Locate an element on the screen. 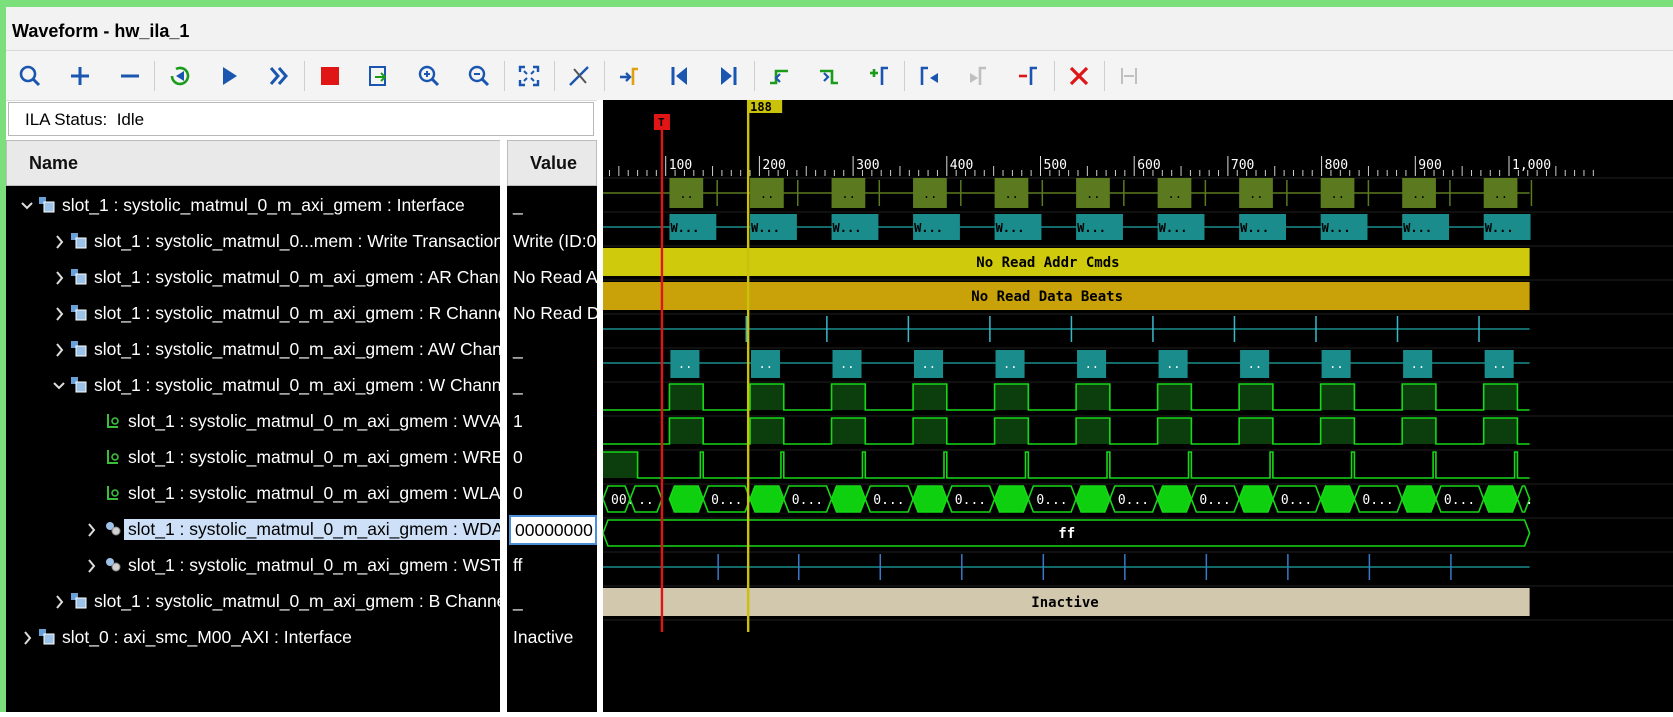 The width and height of the screenshot is (1673, 717). time-tick-label: 600 is located at coordinates (1148, 165).